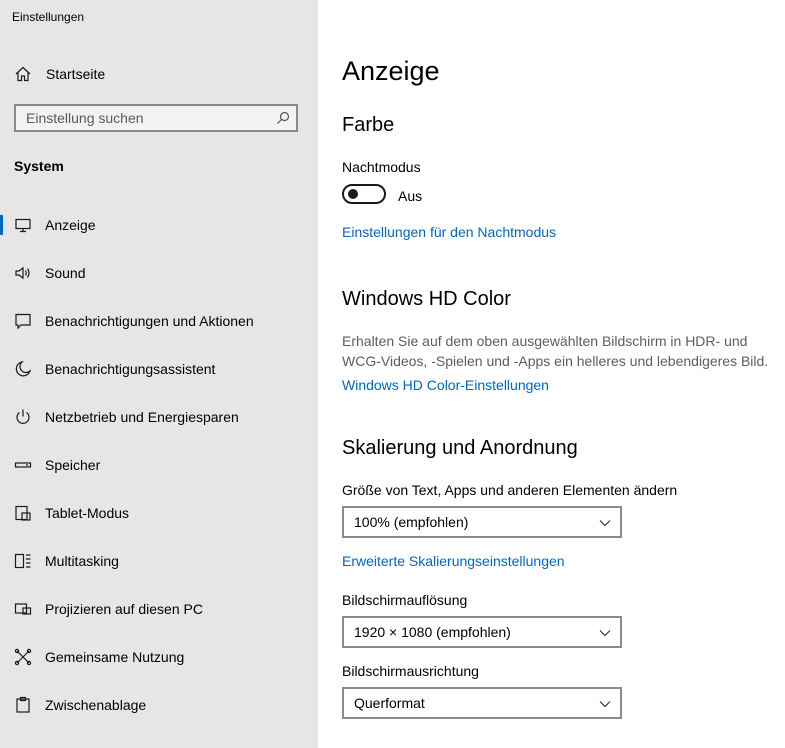 The image size is (785, 748). Describe the element at coordinates (368, 125) in the screenshot. I see `color-heading: Farbe` at that location.